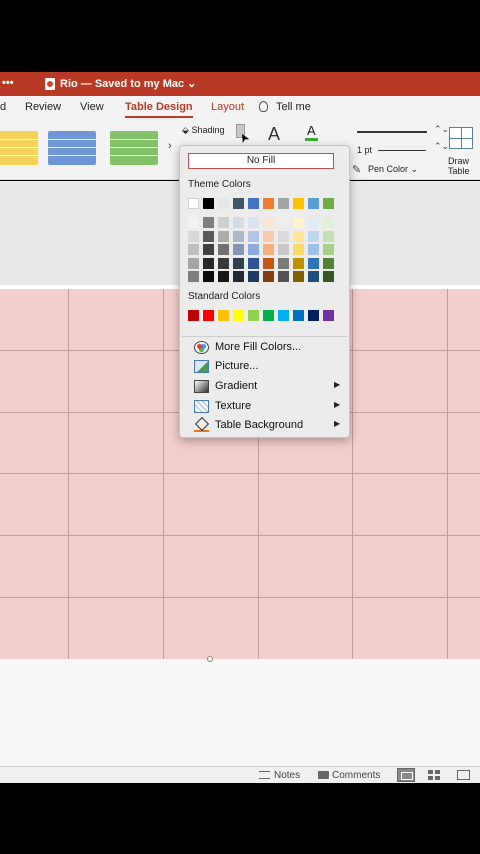 The image size is (480, 854). What do you see at coordinates (72, 148) in the screenshot?
I see `table-style-blue` at bounding box center [72, 148].